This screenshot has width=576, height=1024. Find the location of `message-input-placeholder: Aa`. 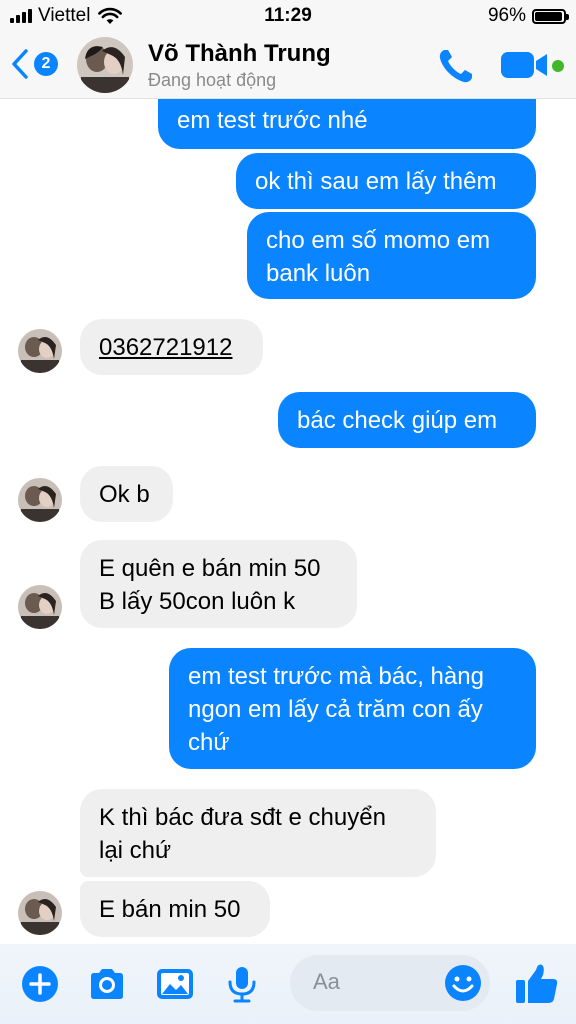

message-input-placeholder: Aa is located at coordinates (326, 981).